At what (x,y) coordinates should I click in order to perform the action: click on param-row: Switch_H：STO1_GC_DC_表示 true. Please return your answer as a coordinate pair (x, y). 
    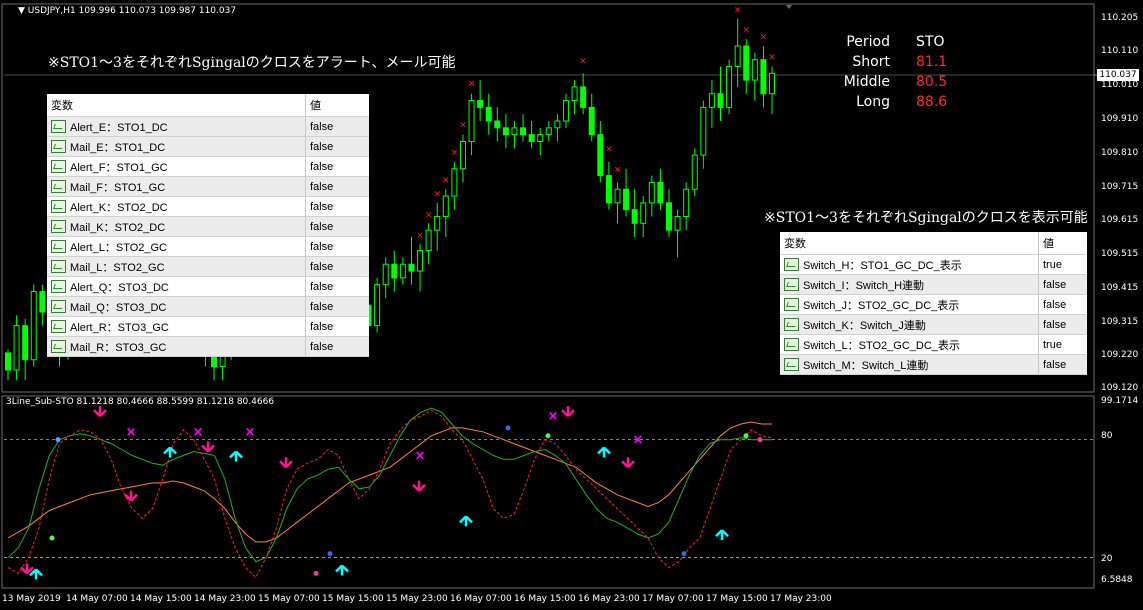
    Looking at the image, I should click on (933, 264).